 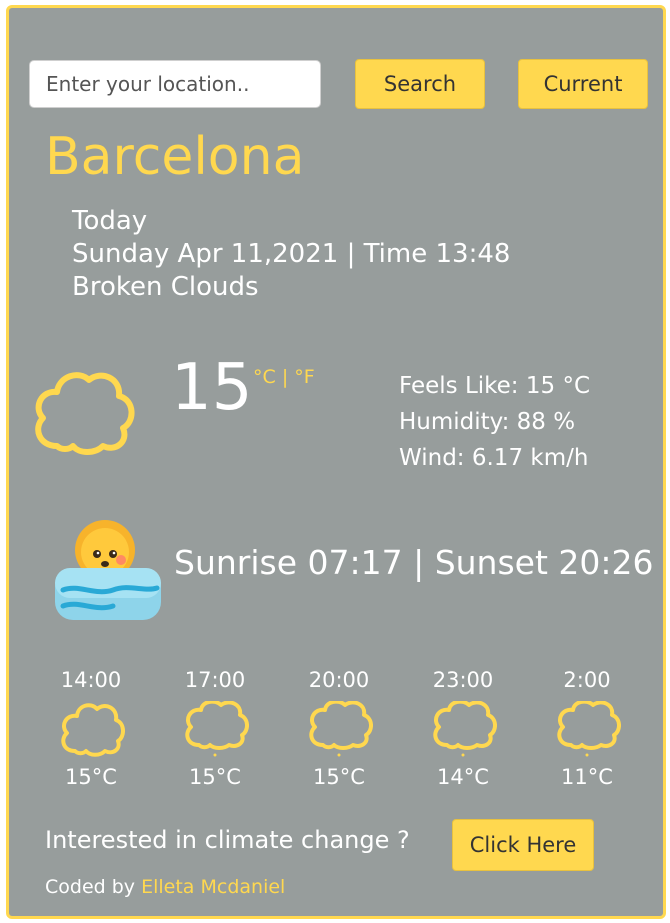 What do you see at coordinates (463, 680) in the screenshot?
I see `forecast-time: 23:00` at bounding box center [463, 680].